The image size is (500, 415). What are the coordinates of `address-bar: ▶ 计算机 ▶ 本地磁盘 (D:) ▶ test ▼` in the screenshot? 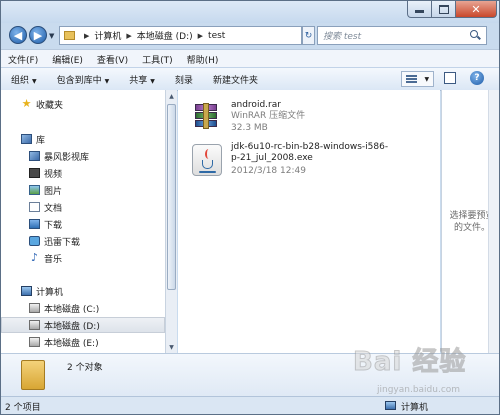 It's located at (207, 35).